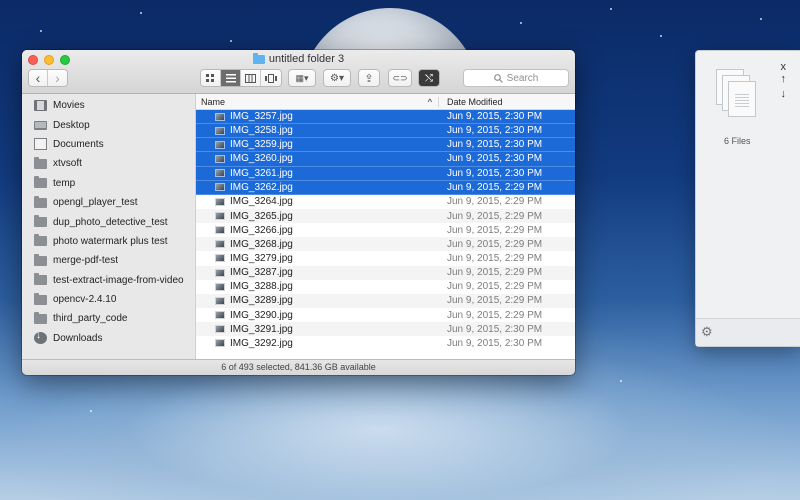 The image size is (800, 500). I want to click on sidebar-item-label: Downloads, so click(78, 338).